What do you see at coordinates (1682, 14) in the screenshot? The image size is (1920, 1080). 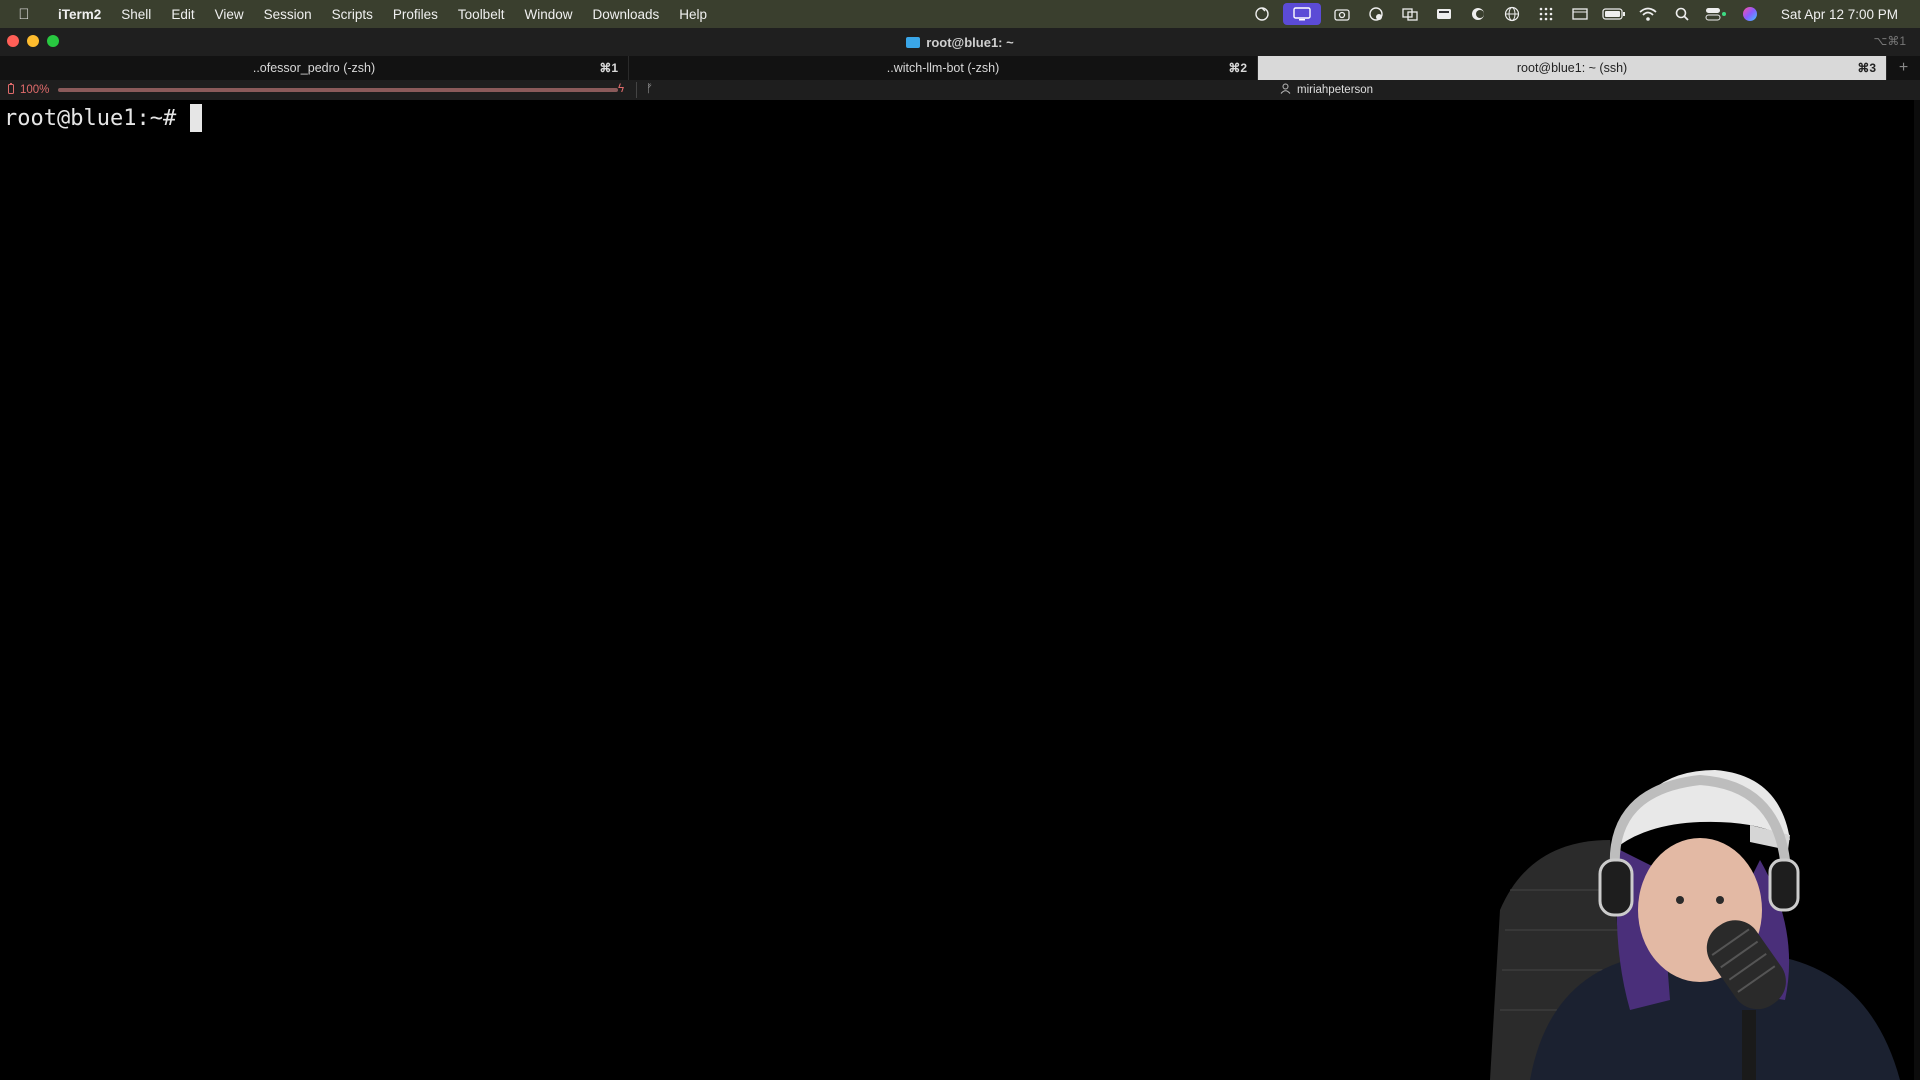 I see `search-icon` at bounding box center [1682, 14].